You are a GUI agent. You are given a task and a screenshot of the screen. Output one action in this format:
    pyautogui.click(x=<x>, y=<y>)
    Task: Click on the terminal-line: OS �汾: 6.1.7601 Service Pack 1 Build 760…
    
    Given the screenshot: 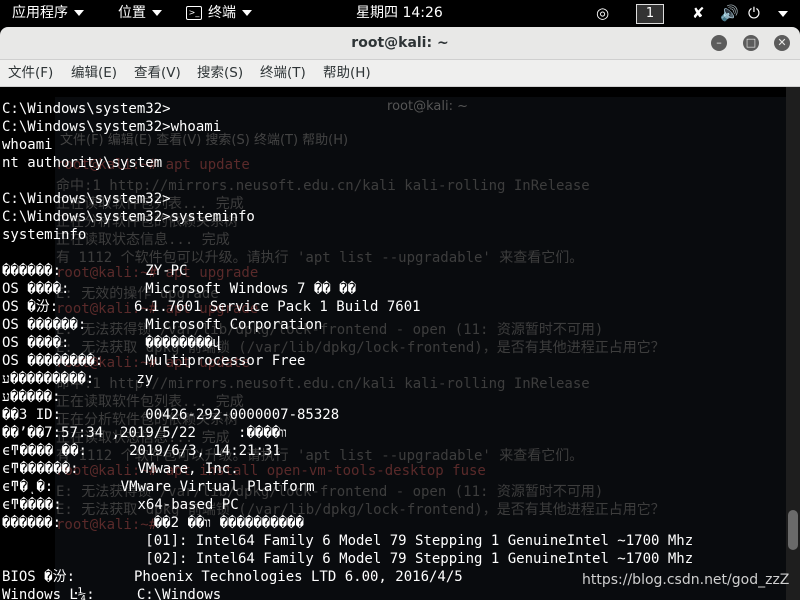 What is the action you would take?
    pyautogui.click(x=211, y=307)
    